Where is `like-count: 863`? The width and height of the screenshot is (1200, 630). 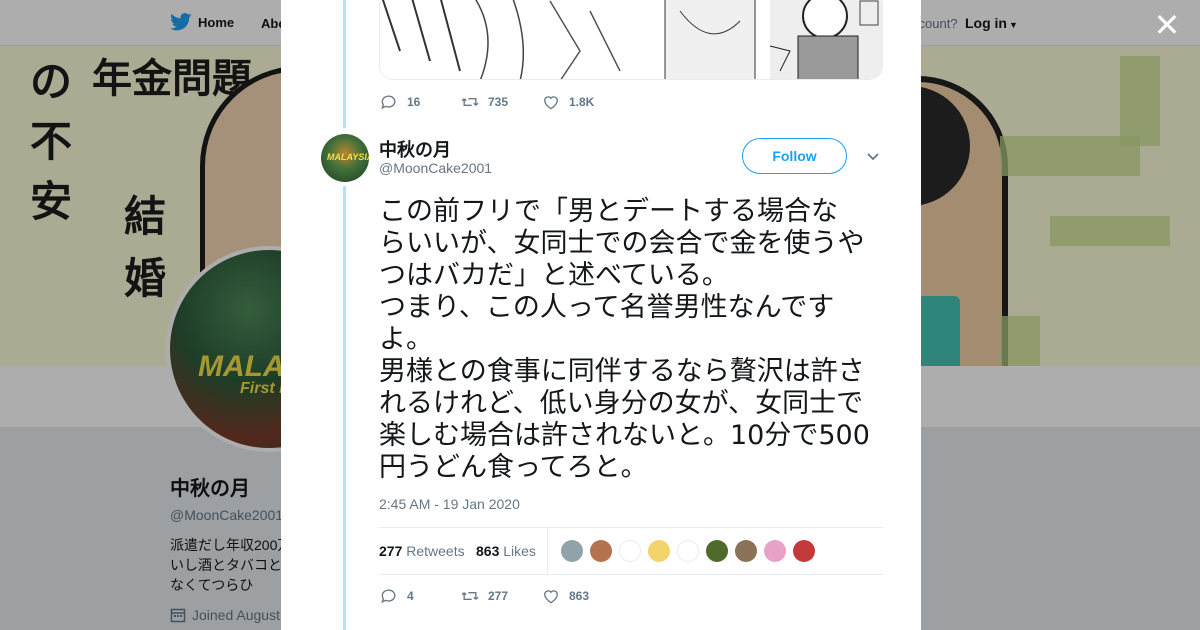
like-count: 863 is located at coordinates (579, 596).